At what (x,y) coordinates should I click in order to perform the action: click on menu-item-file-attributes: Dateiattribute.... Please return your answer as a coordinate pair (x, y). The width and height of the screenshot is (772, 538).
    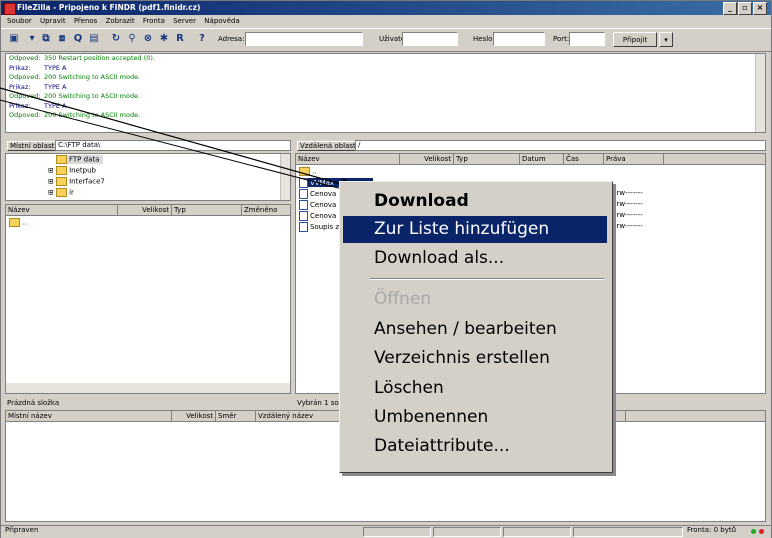
    Looking at the image, I should click on (475, 446).